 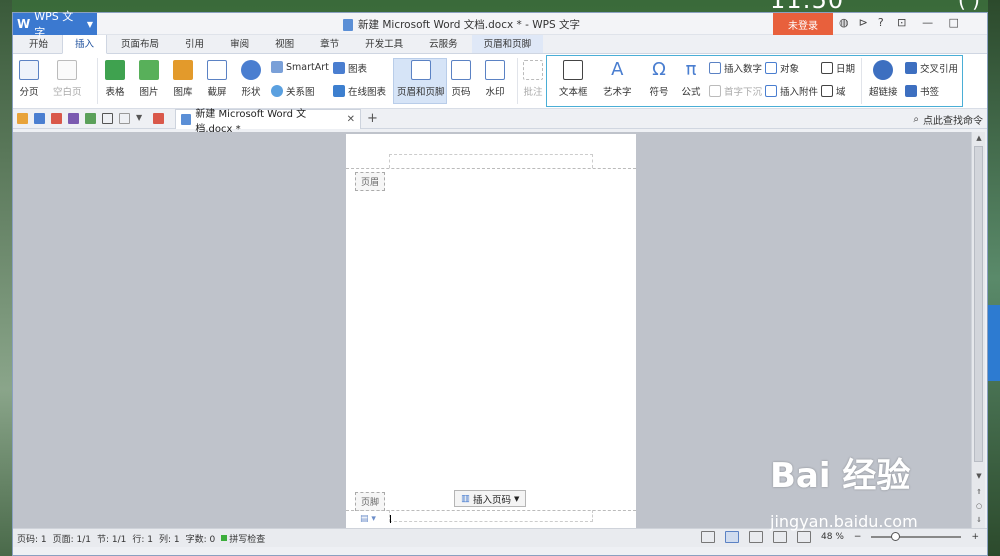 What do you see at coordinates (803, 24) in the screenshot?
I see `login-button: 未登录` at bounding box center [803, 24].